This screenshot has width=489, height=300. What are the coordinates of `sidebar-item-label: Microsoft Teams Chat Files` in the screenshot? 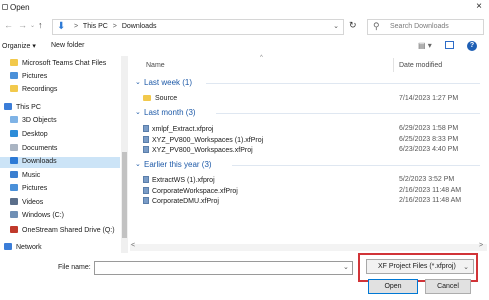 It's located at (64, 63).